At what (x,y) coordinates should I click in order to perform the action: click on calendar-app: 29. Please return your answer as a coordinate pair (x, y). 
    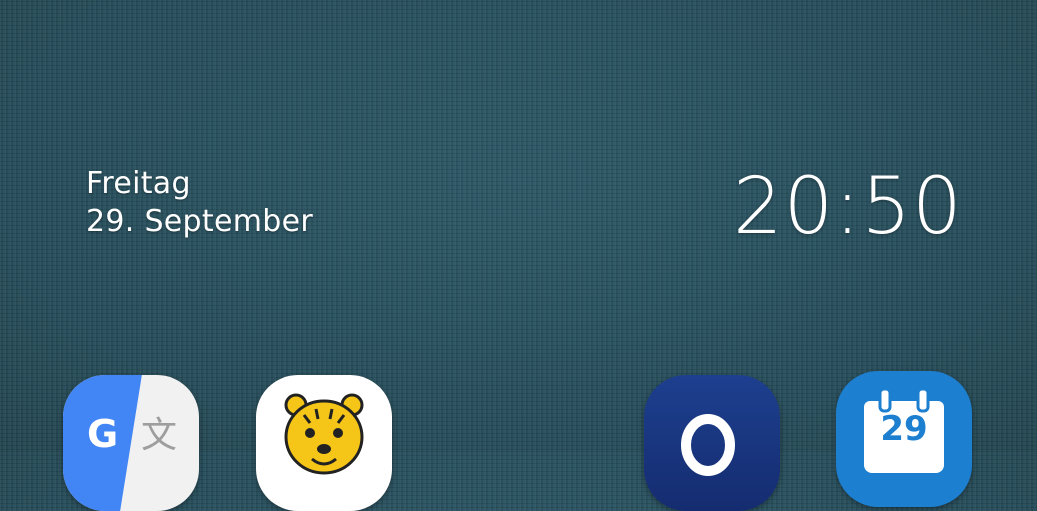
    Looking at the image, I should click on (904, 439).